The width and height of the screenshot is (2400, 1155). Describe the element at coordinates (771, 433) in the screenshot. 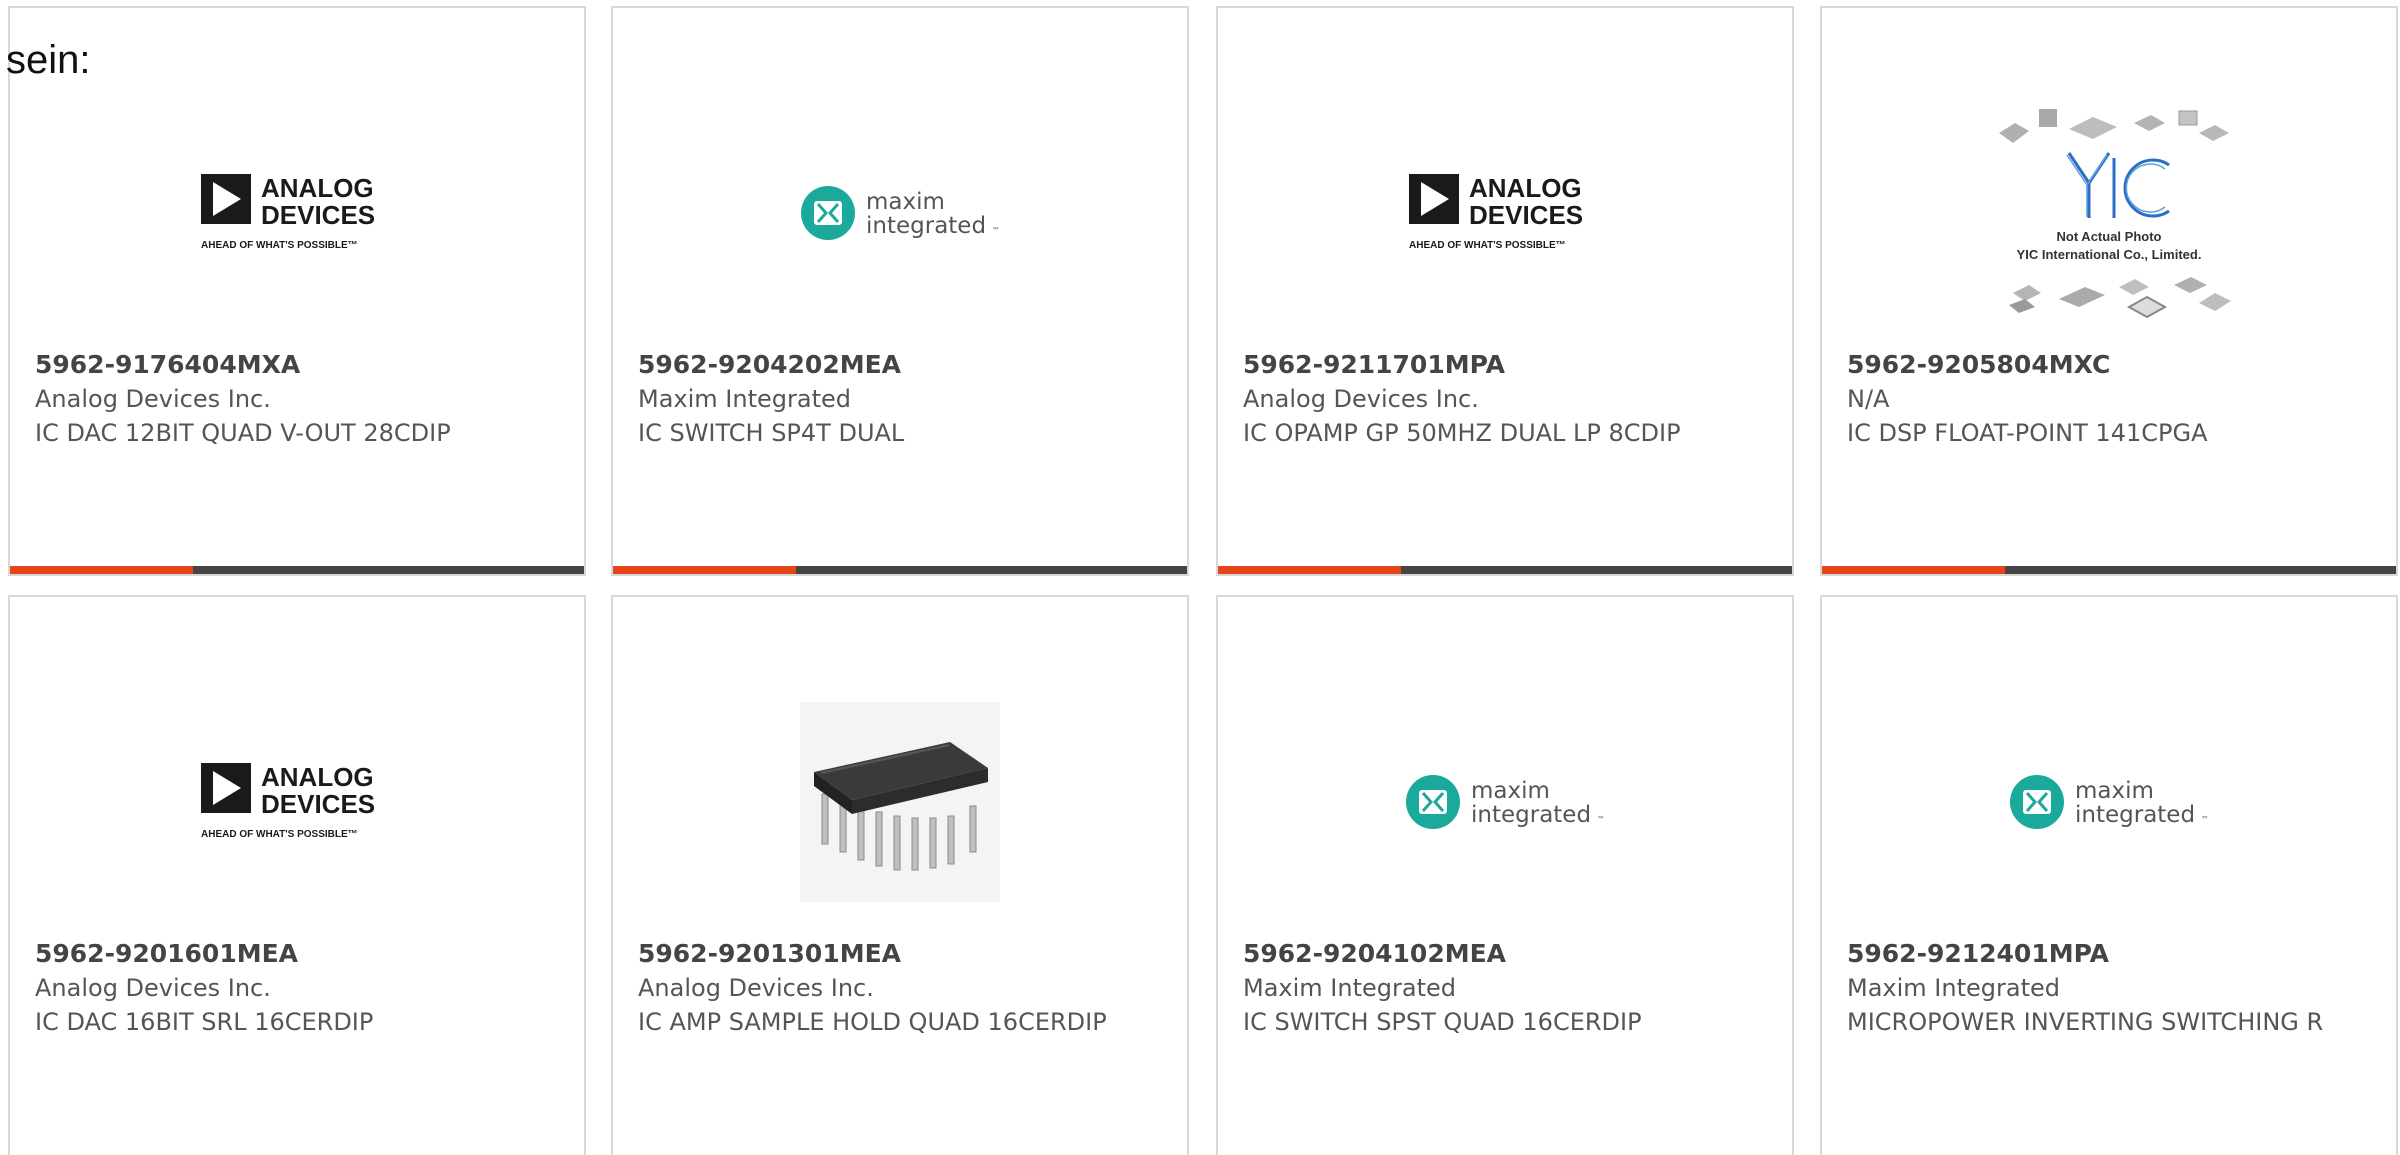

I see `description: IC SWITCH SP4T DUAL` at that location.